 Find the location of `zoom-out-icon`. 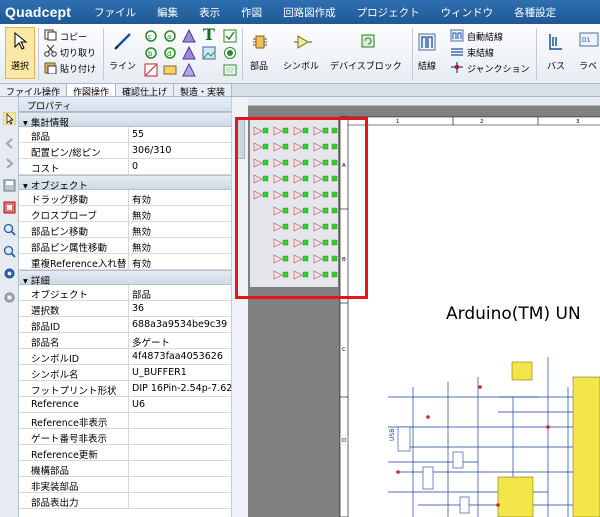

zoom-out-icon is located at coordinates (9, 251).